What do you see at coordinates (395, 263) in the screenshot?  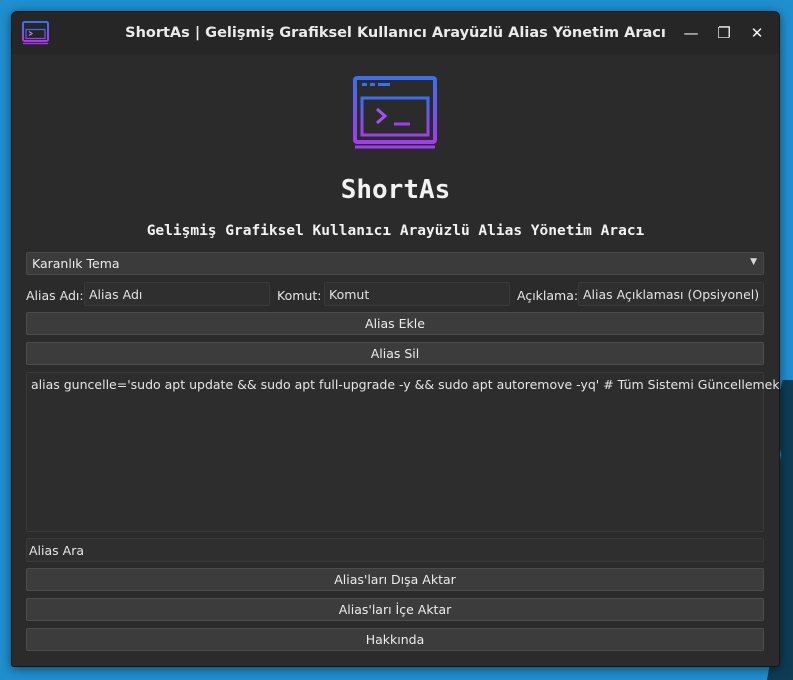 I see `theme-select: Karanlık Tema ▼` at bounding box center [395, 263].